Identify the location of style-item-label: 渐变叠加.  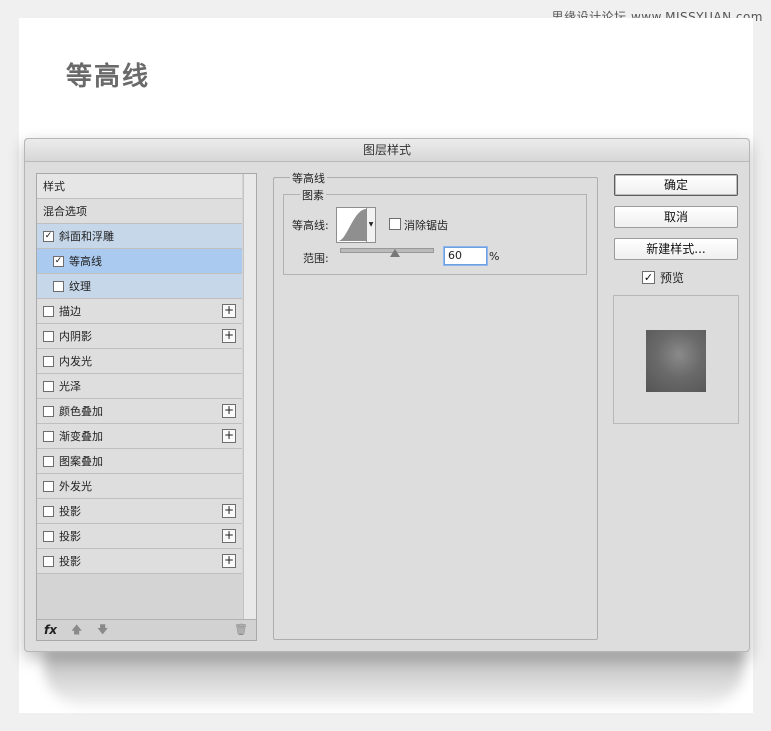
(81, 436).